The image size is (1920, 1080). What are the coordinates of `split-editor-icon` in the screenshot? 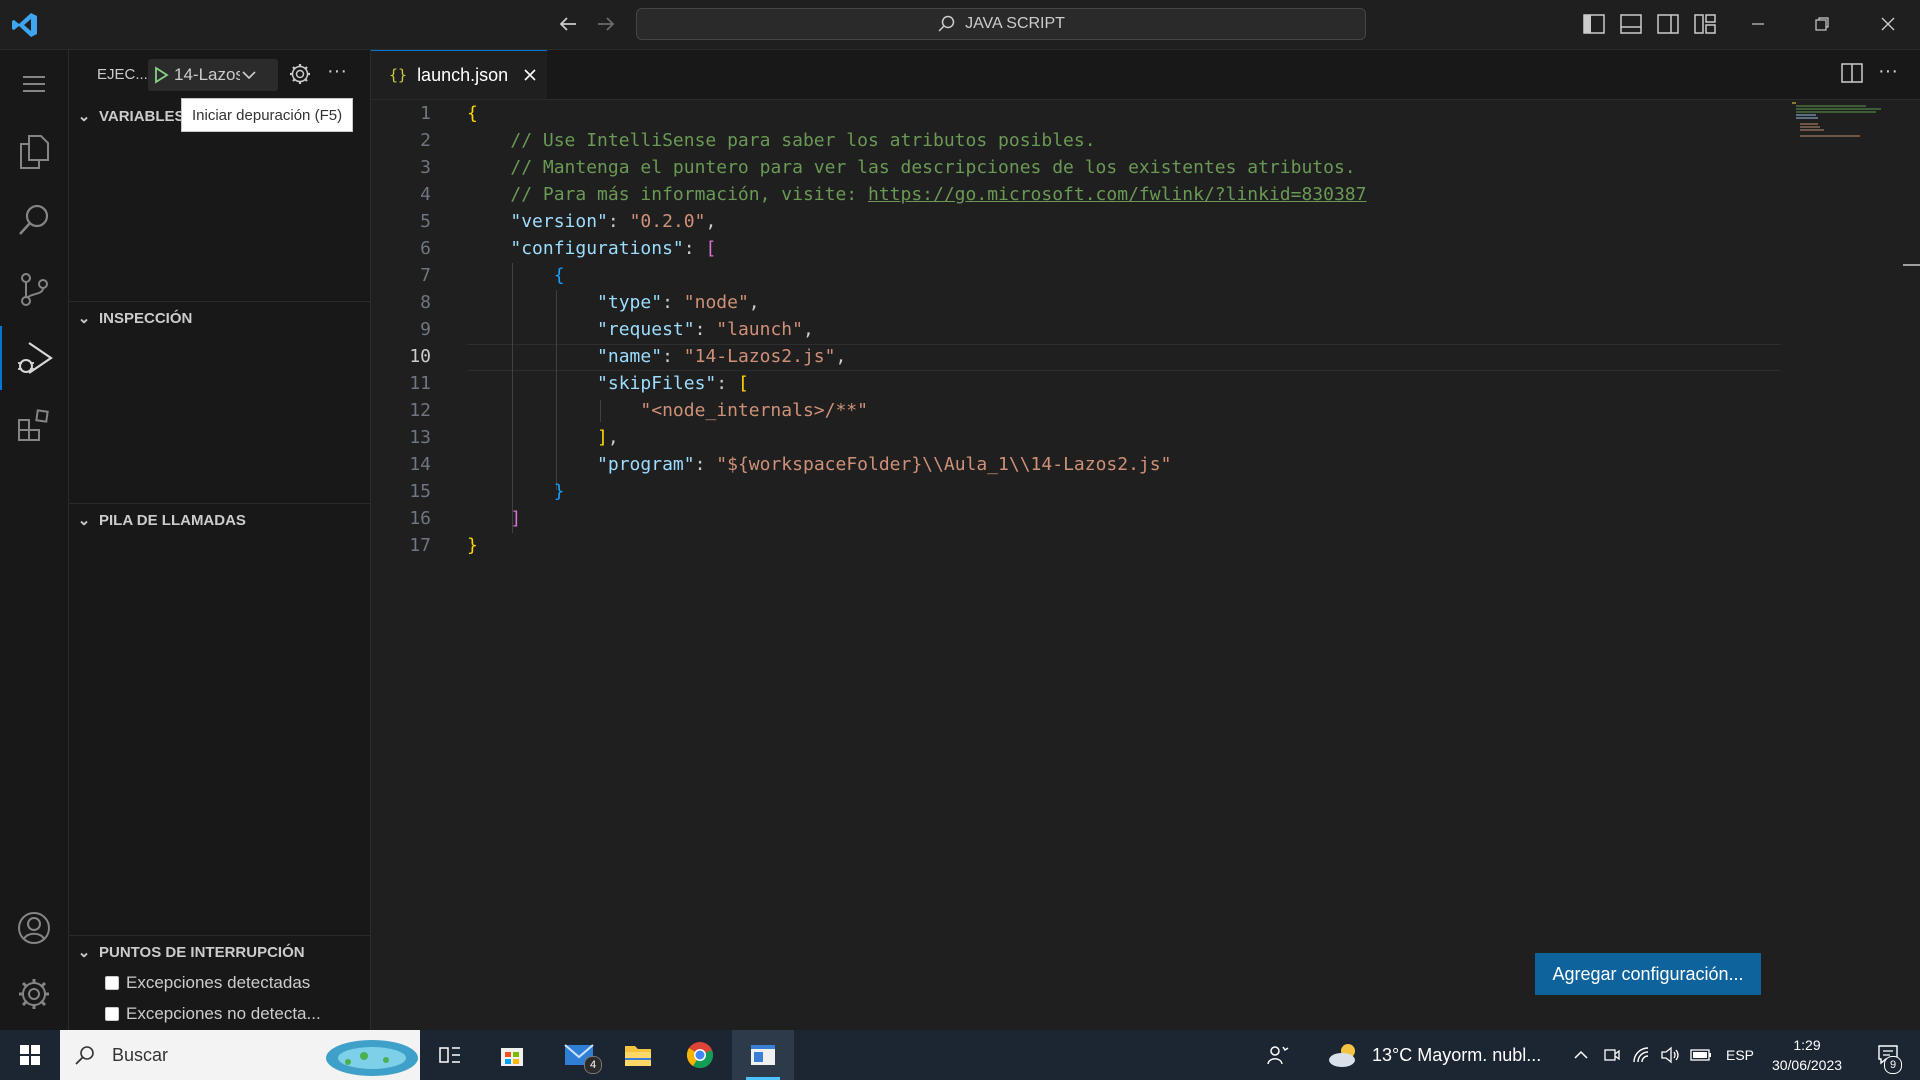 It's located at (1852, 74).